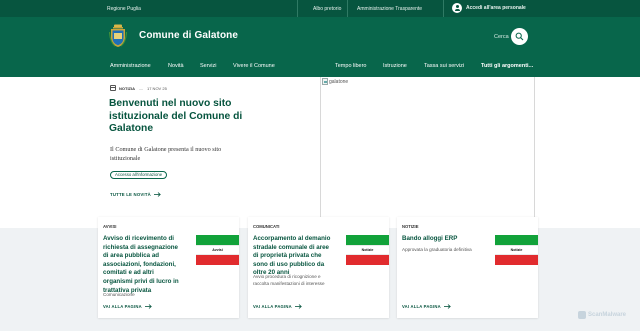  Describe the element at coordinates (176, 66) in the screenshot. I see `nav-item-novita: Novità` at that location.